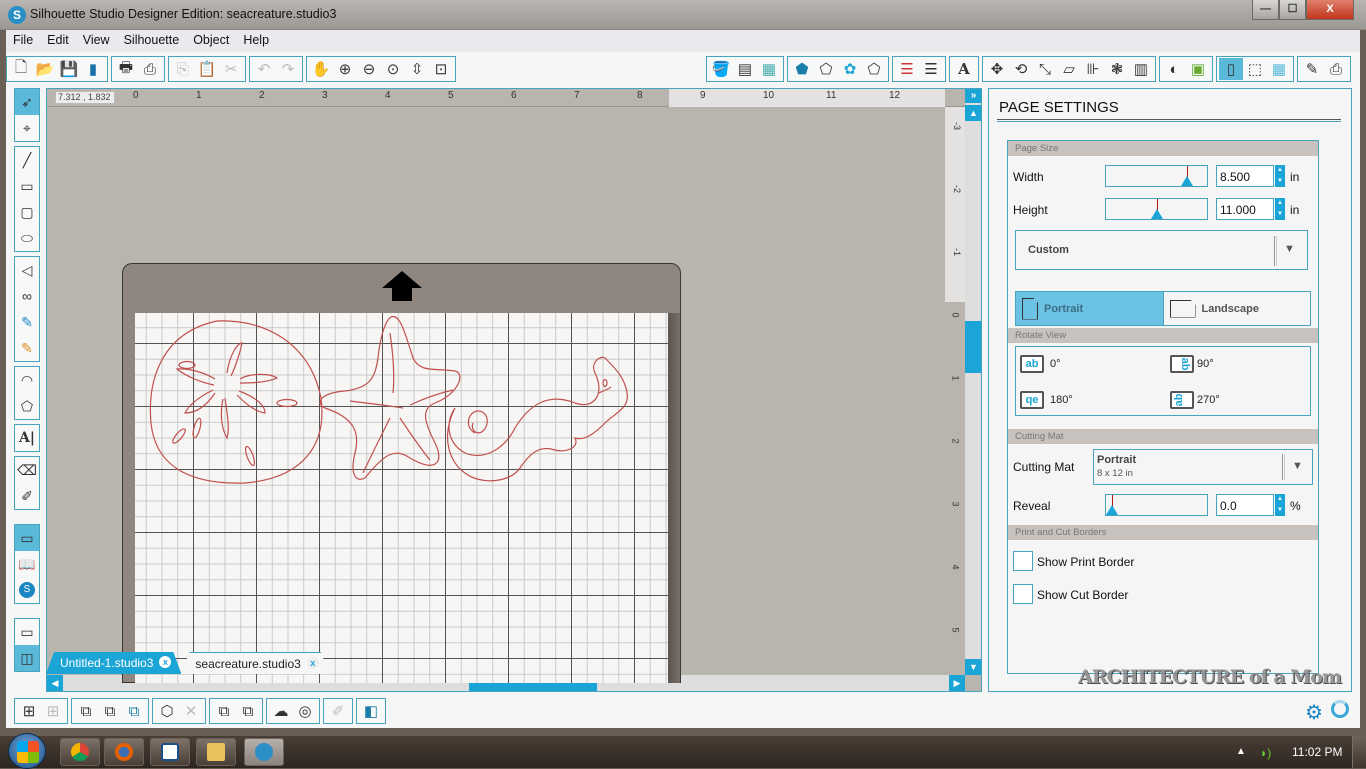 The width and height of the screenshot is (1366, 769). Describe the element at coordinates (27, 632) in the screenshot. I see `single-view-icon: ▭` at that location.